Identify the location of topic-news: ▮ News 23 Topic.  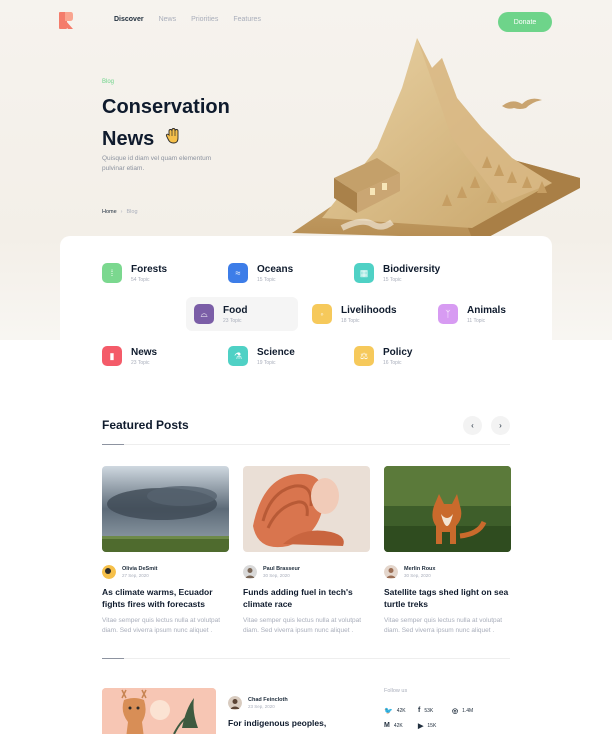
(150, 356).